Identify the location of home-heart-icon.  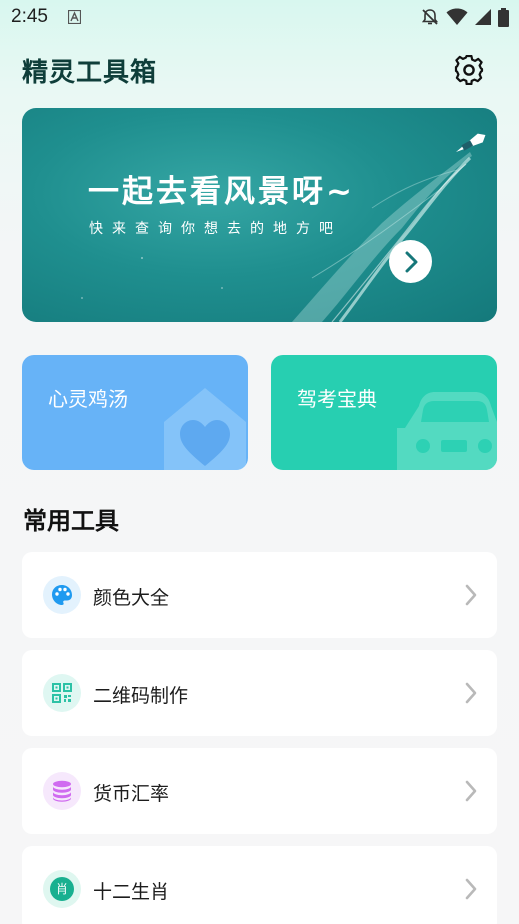
(205, 429).